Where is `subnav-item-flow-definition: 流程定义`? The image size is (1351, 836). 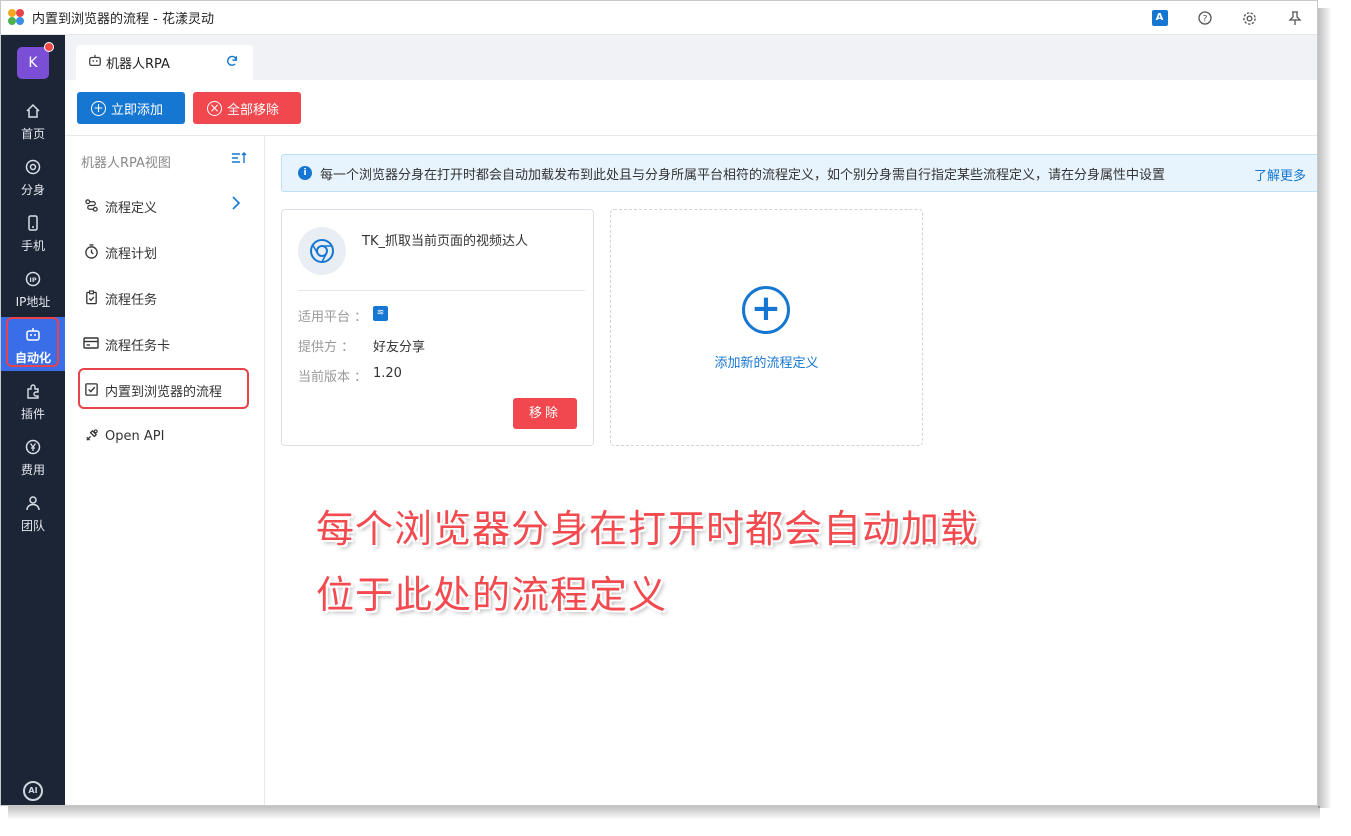
subnav-item-flow-definition: 流程定义 is located at coordinates (120, 206).